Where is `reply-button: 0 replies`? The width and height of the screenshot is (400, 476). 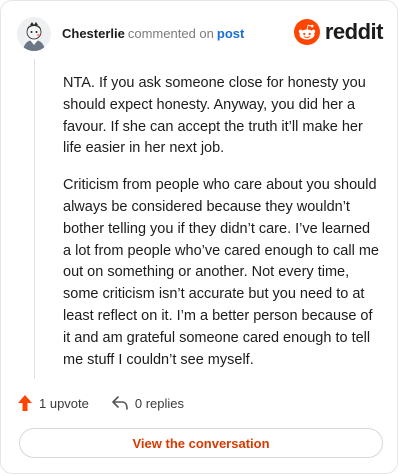 reply-button: 0 replies is located at coordinates (147, 403).